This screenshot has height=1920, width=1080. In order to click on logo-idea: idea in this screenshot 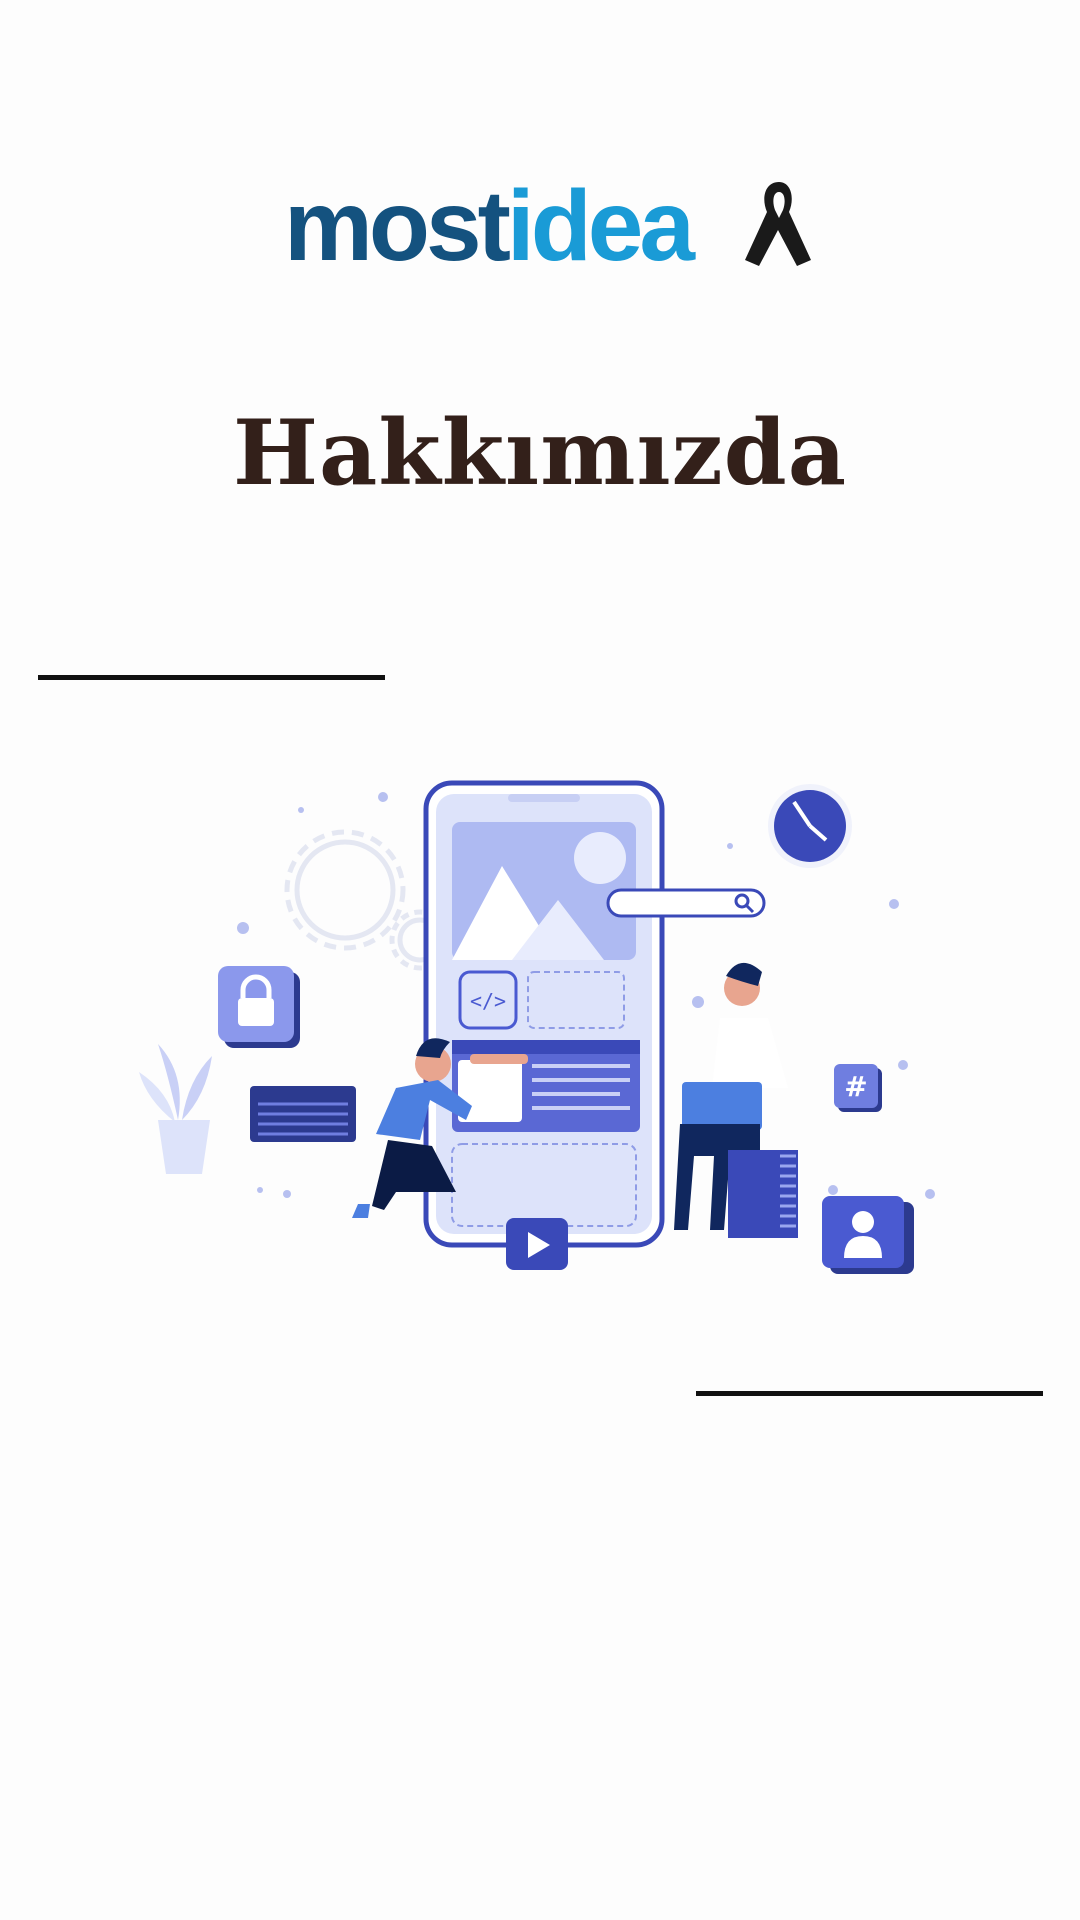, I will do `click(600, 226)`.